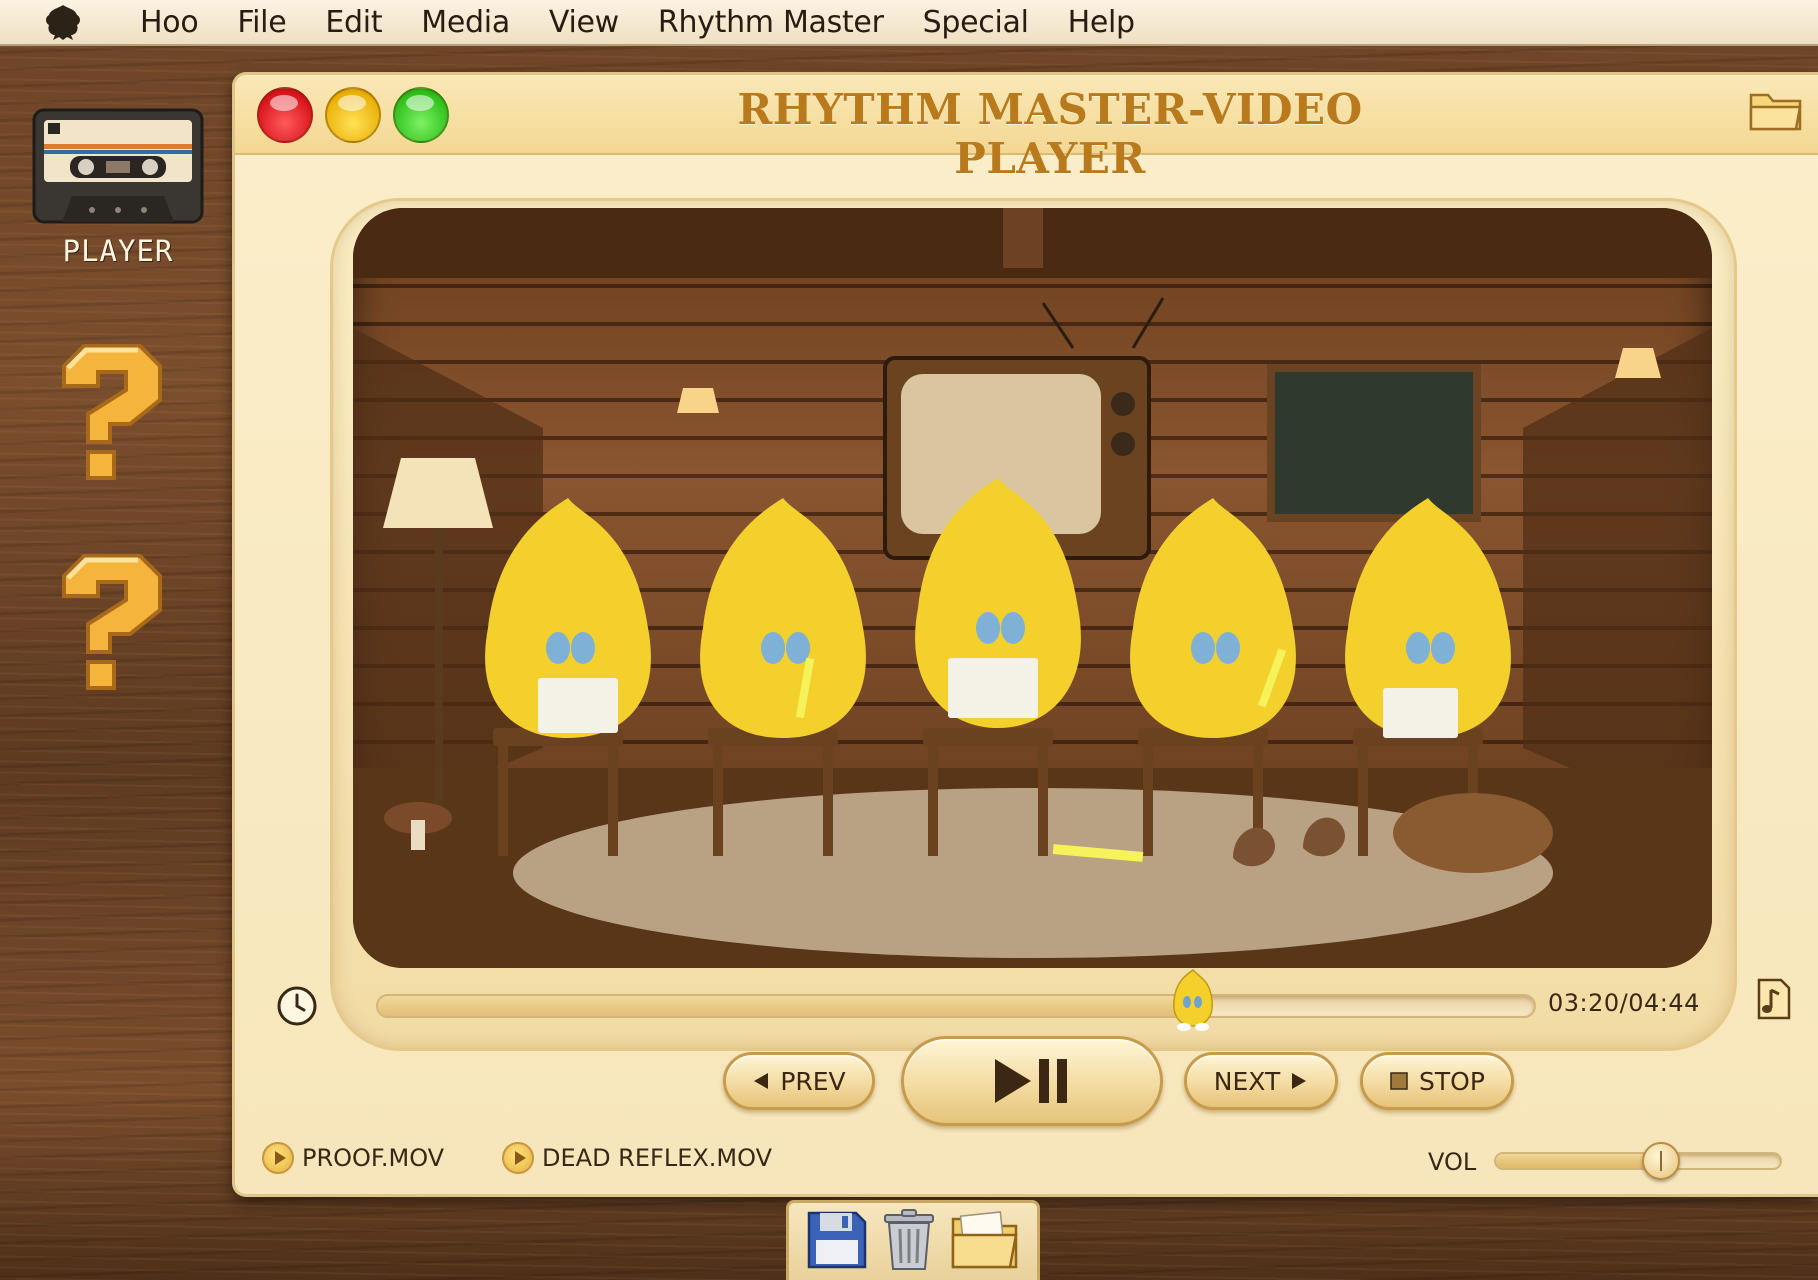 The image size is (1818, 1280). What do you see at coordinates (657, 1158) in the screenshot?
I see `file-name: DEAD REFLEX.MOV` at bounding box center [657, 1158].